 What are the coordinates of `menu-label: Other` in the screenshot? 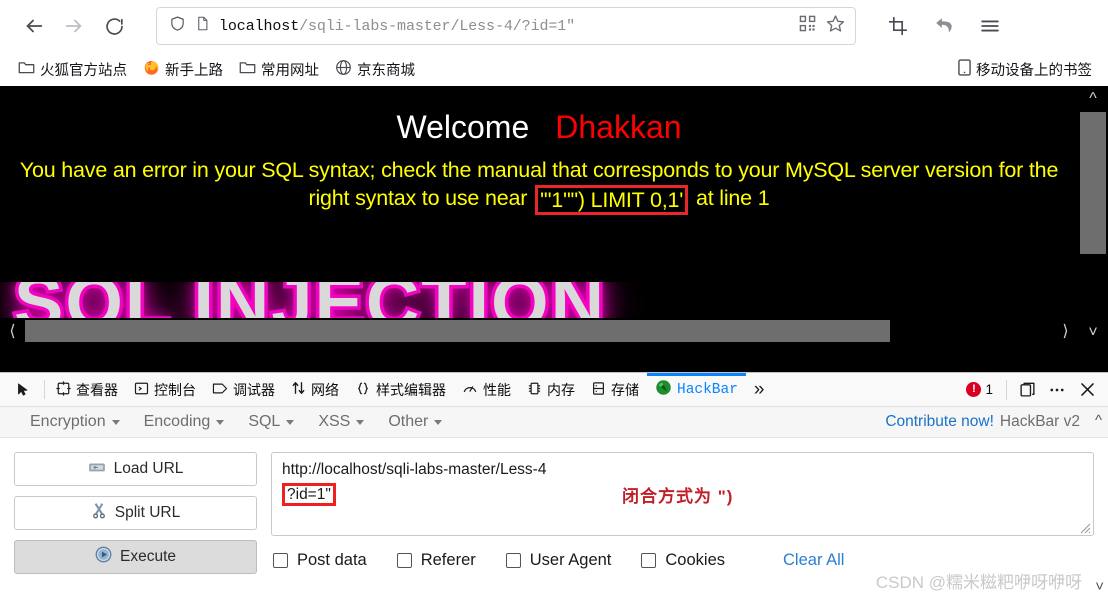 It's located at (408, 421).